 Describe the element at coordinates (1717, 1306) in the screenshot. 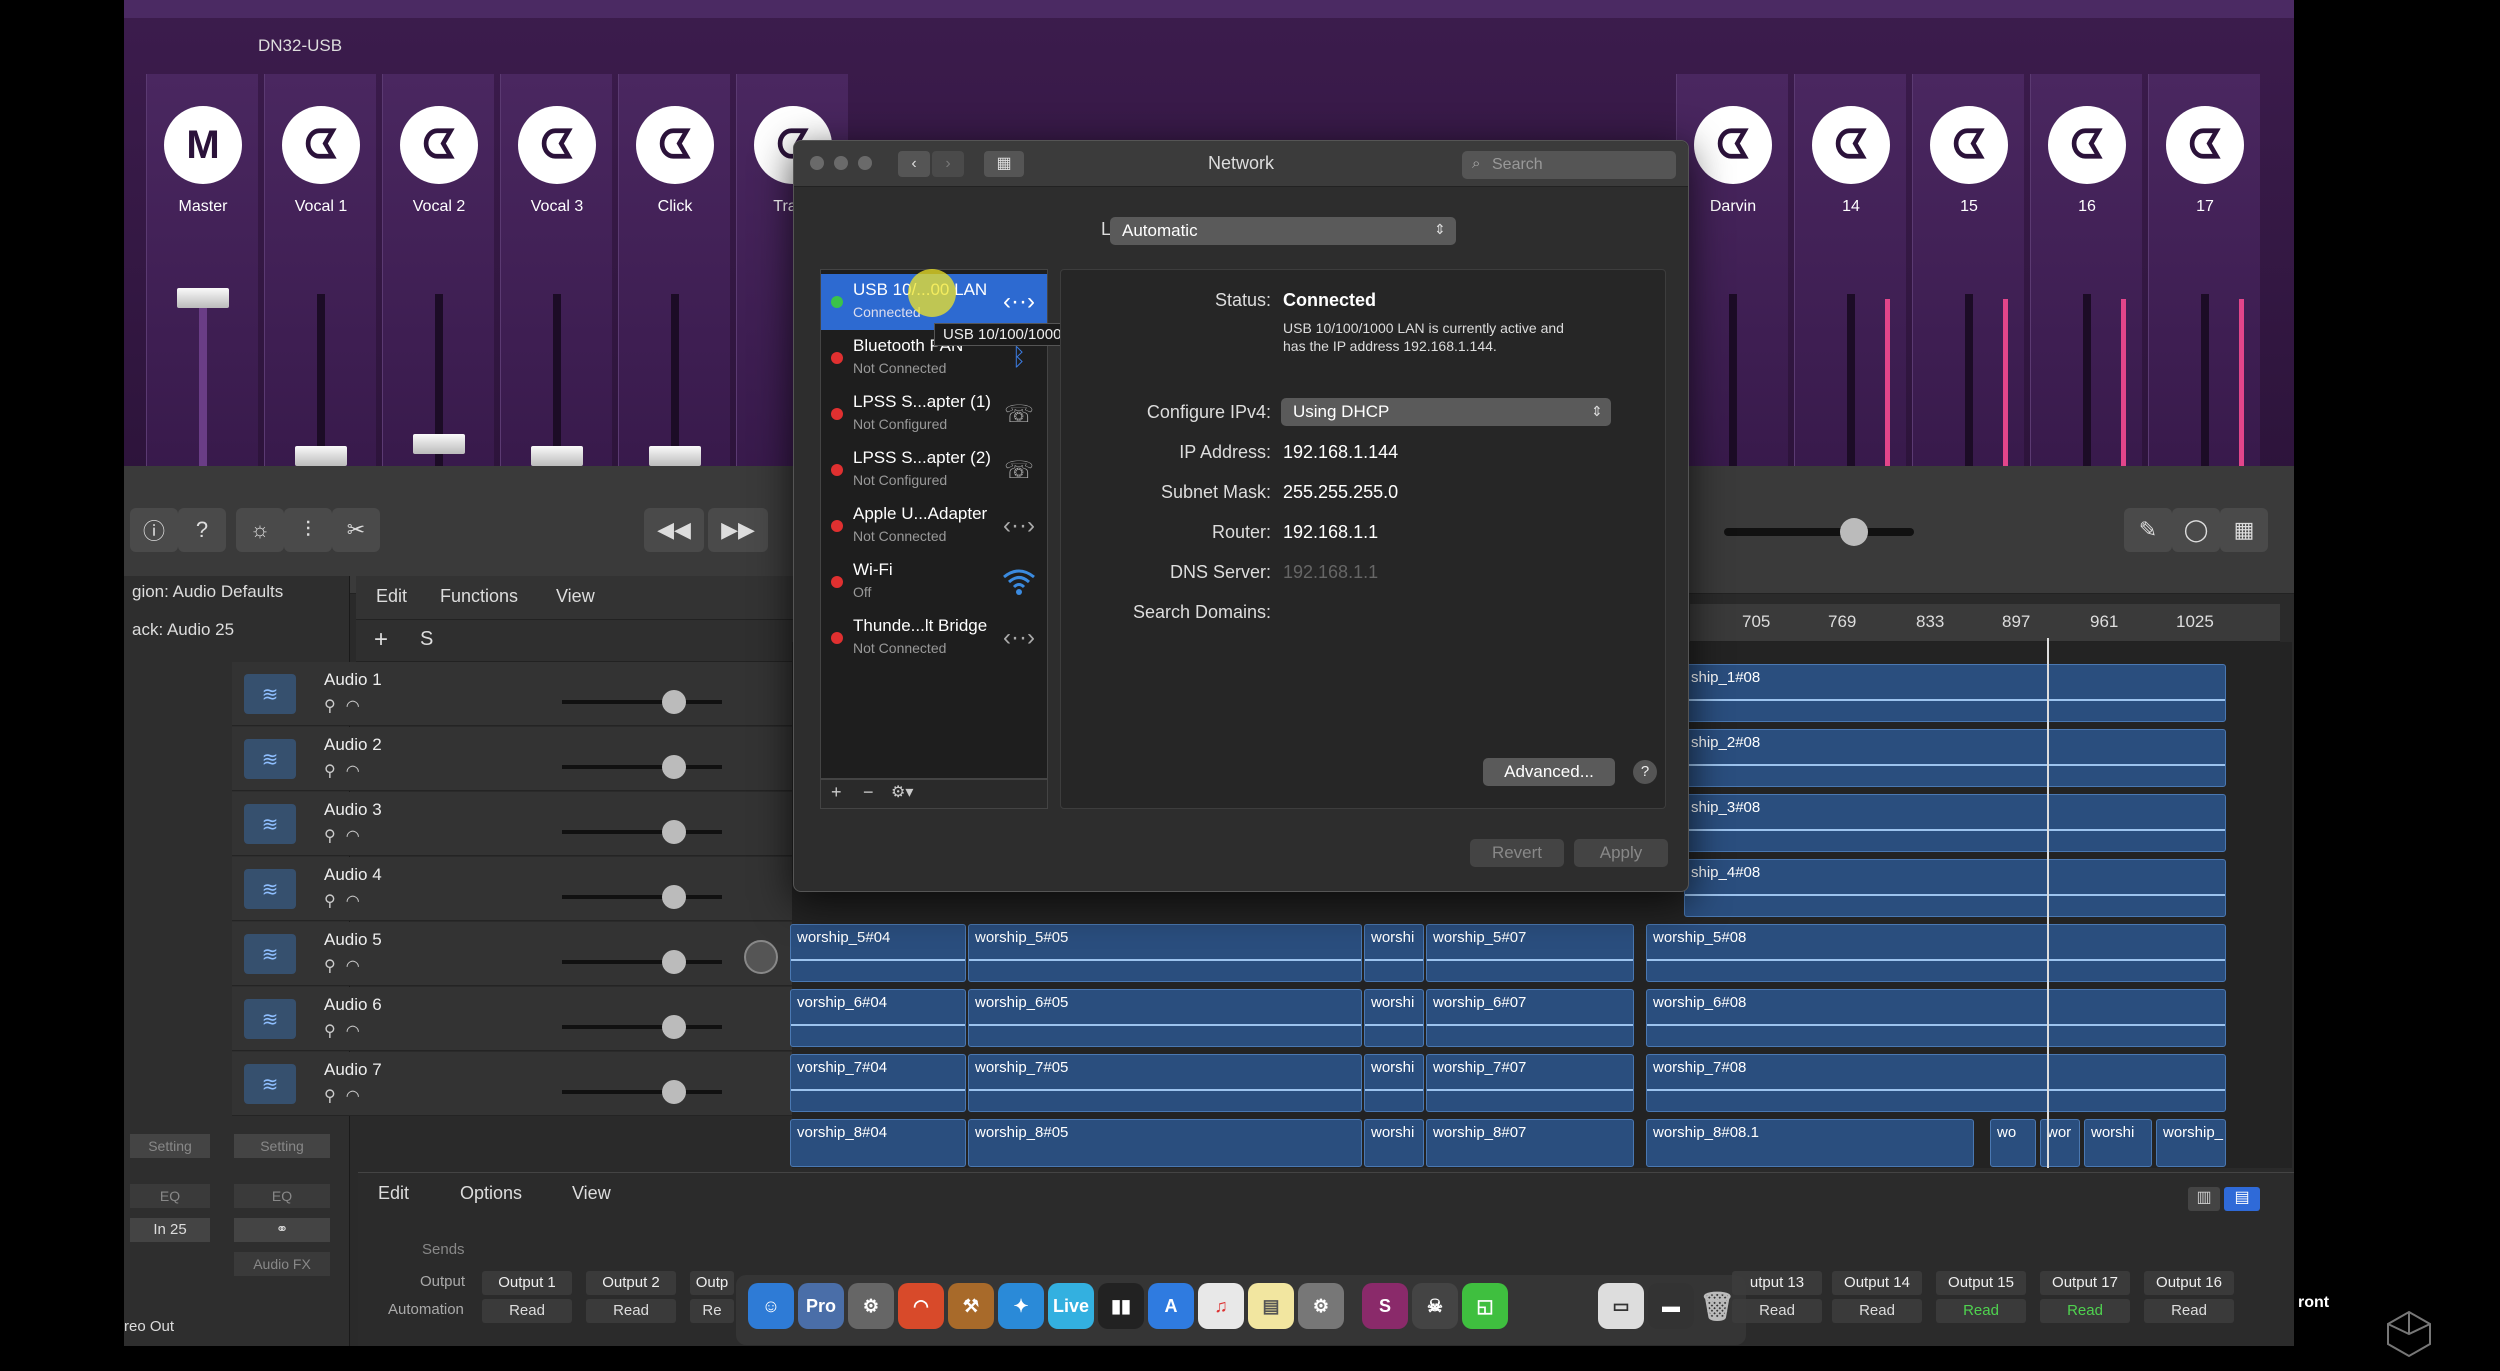

I see `trash-icon: 🗑` at that location.